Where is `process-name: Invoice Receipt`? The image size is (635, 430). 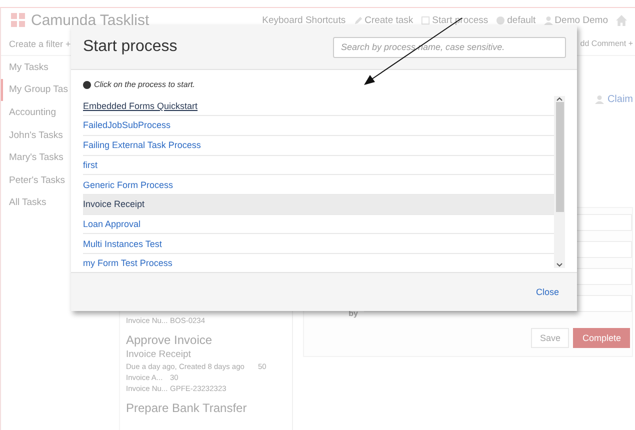
process-name: Invoice Receipt is located at coordinates (159, 354).